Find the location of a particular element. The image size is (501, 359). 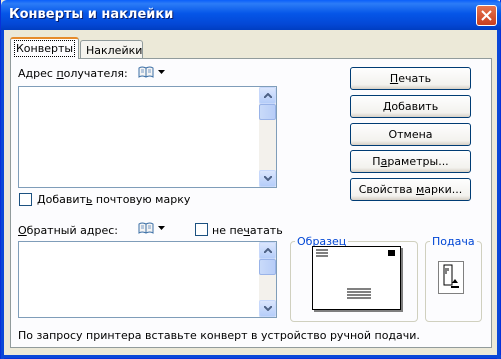

tab-envelopes-label: Конверты is located at coordinates (44, 48).